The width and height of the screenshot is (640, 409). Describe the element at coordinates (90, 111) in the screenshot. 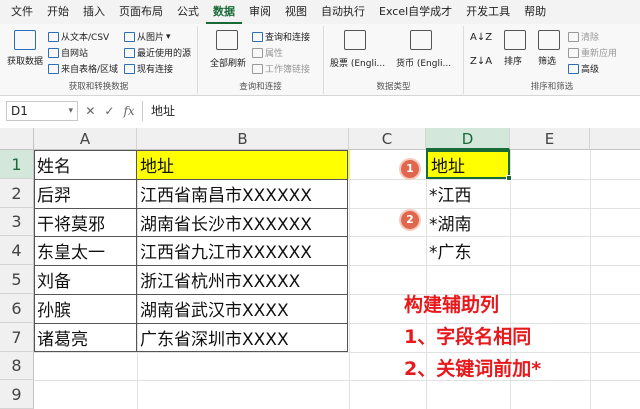

I see `cancel-icon: ✕` at that location.